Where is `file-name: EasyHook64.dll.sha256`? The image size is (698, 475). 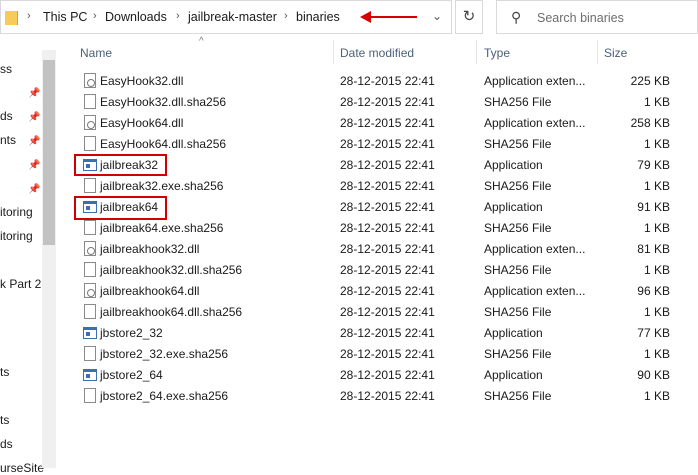
file-name: EasyHook64.dll.sha256 is located at coordinates (163, 144).